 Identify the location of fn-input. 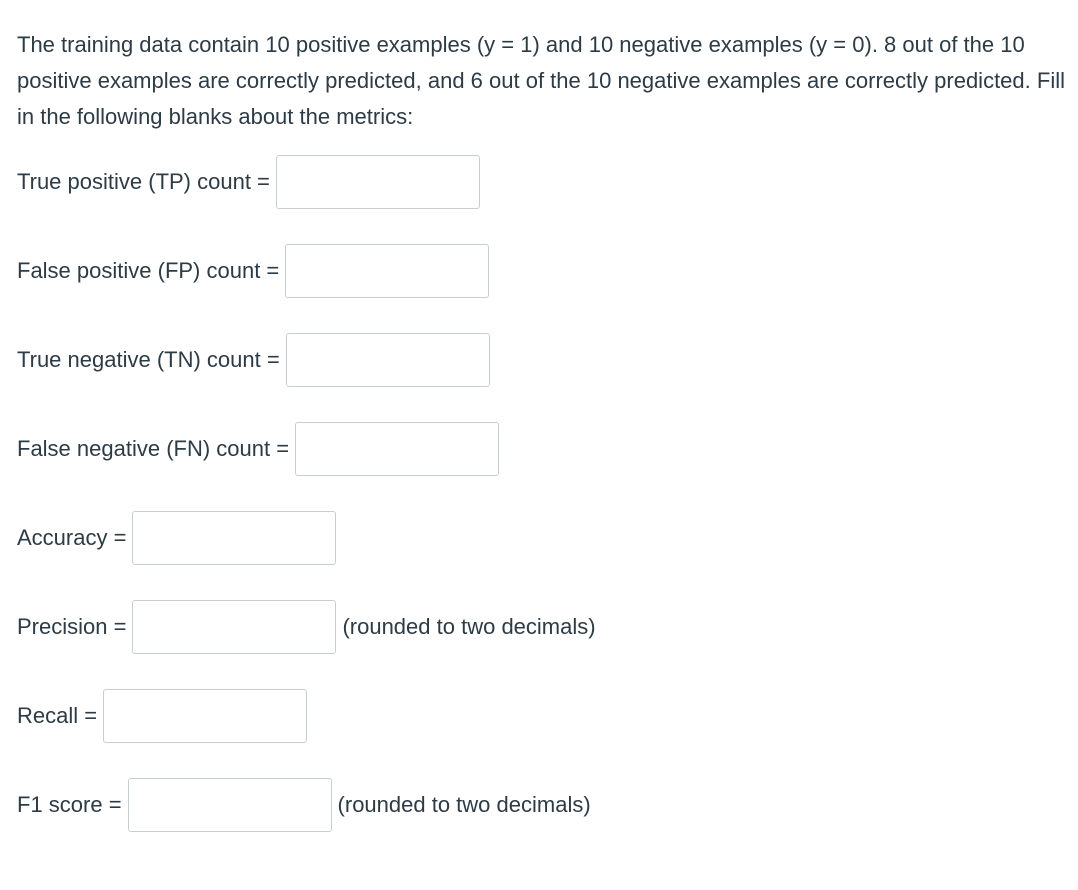
(397, 449).